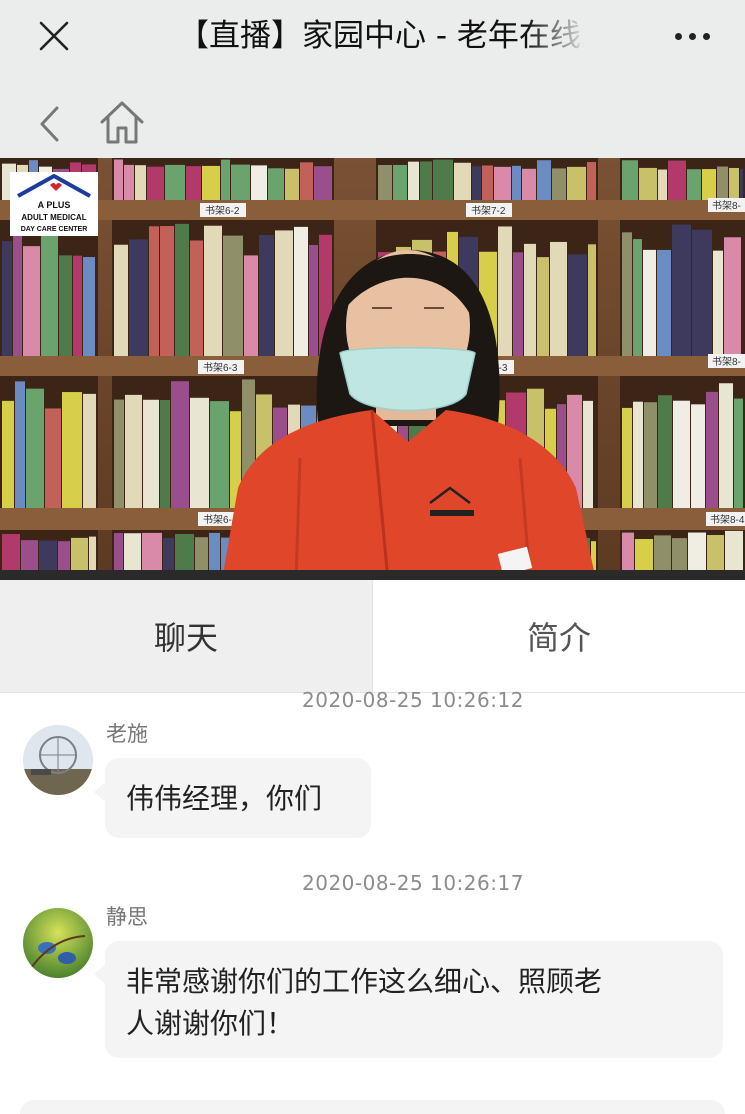  What do you see at coordinates (414, 999) in the screenshot?
I see `message-bubble: 非常感谢你们的工作这么细心、照顾老 人谢谢你们！` at bounding box center [414, 999].